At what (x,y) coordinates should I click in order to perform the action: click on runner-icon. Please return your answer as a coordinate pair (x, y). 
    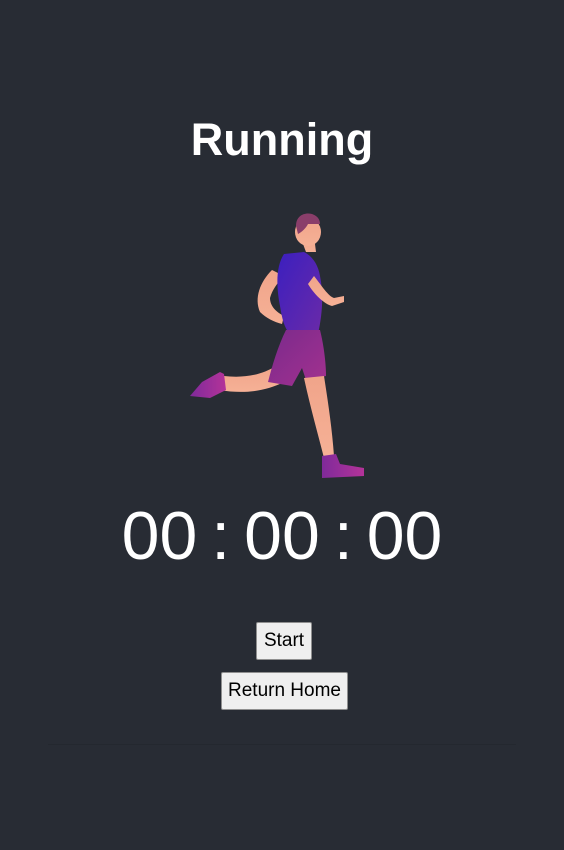
    Looking at the image, I should click on (277, 345).